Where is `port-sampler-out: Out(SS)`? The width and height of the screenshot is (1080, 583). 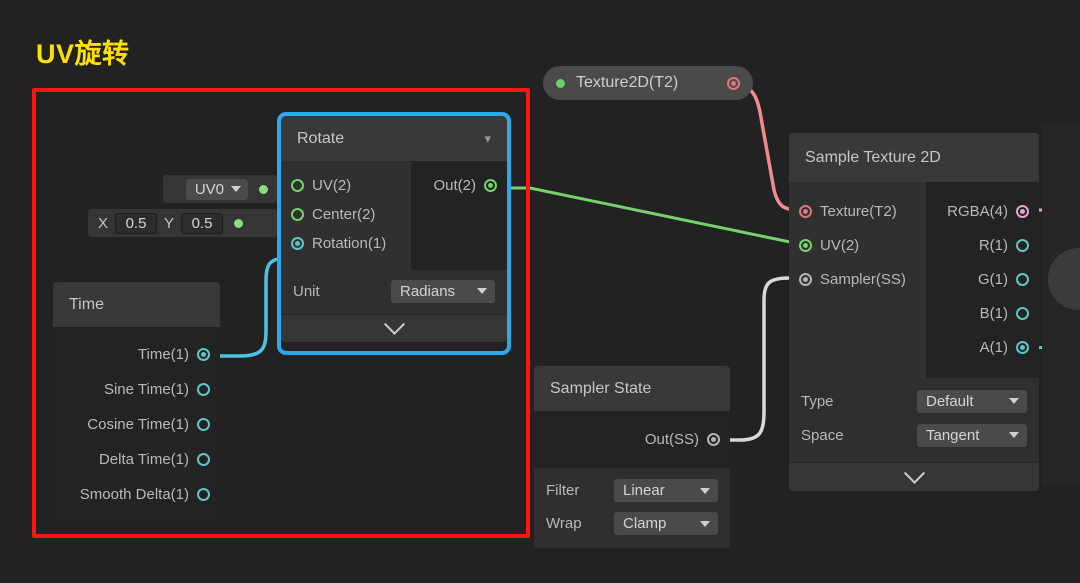 port-sampler-out: Out(SS) is located at coordinates (632, 439).